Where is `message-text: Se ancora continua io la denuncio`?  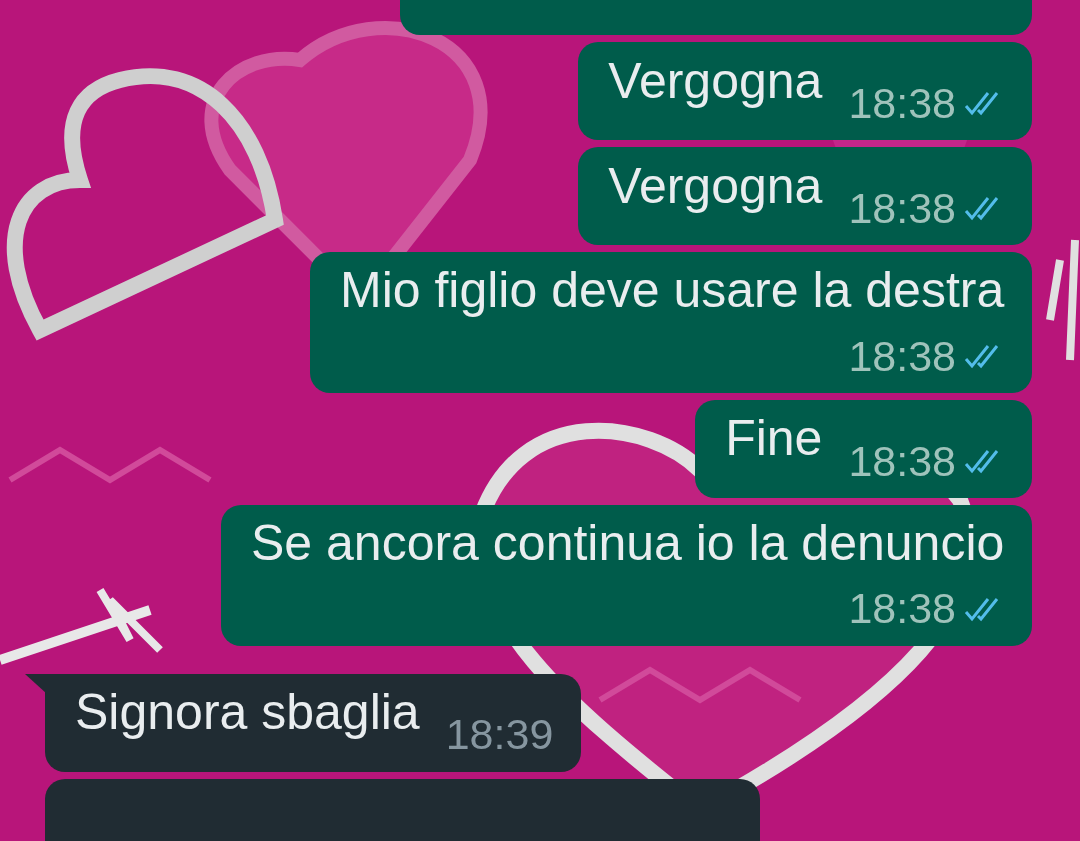
message-text: Se ancora continua io la denuncio is located at coordinates (628, 543).